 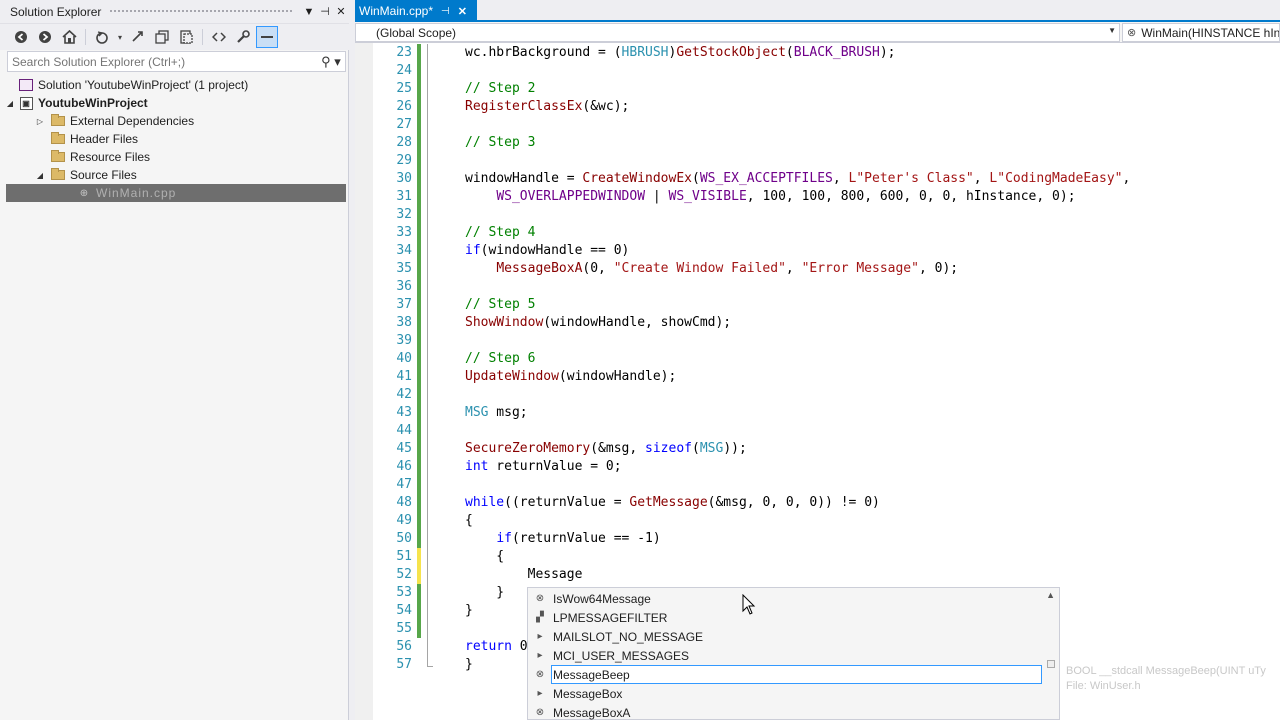 What do you see at coordinates (186, 37) in the screenshot?
I see `show-all-files-icon` at bounding box center [186, 37].